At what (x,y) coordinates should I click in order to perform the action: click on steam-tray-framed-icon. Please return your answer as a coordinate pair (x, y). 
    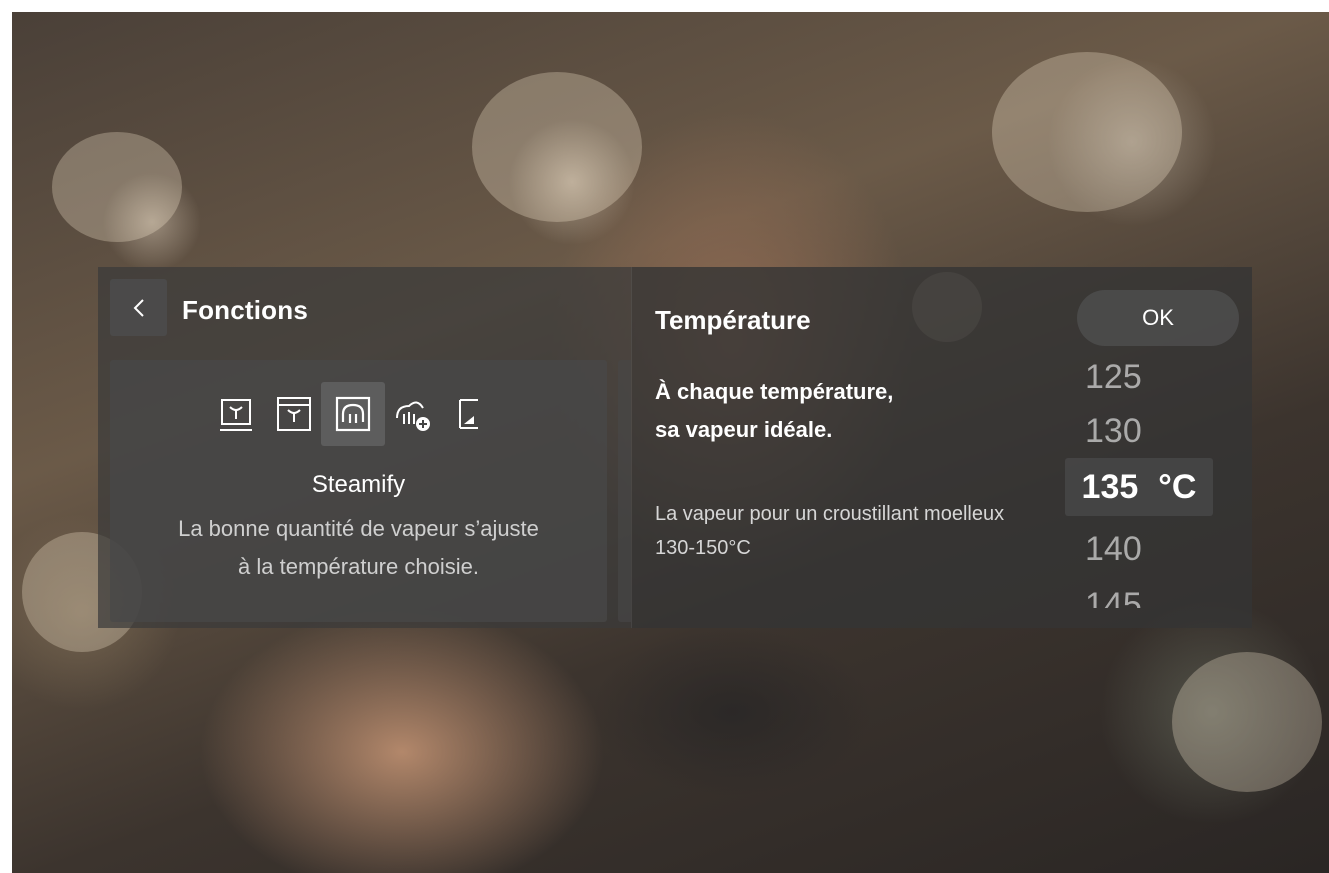
    Looking at the image, I should click on (294, 414).